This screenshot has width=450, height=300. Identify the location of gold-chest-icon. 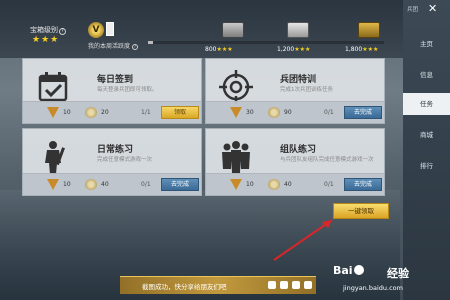
(369, 30).